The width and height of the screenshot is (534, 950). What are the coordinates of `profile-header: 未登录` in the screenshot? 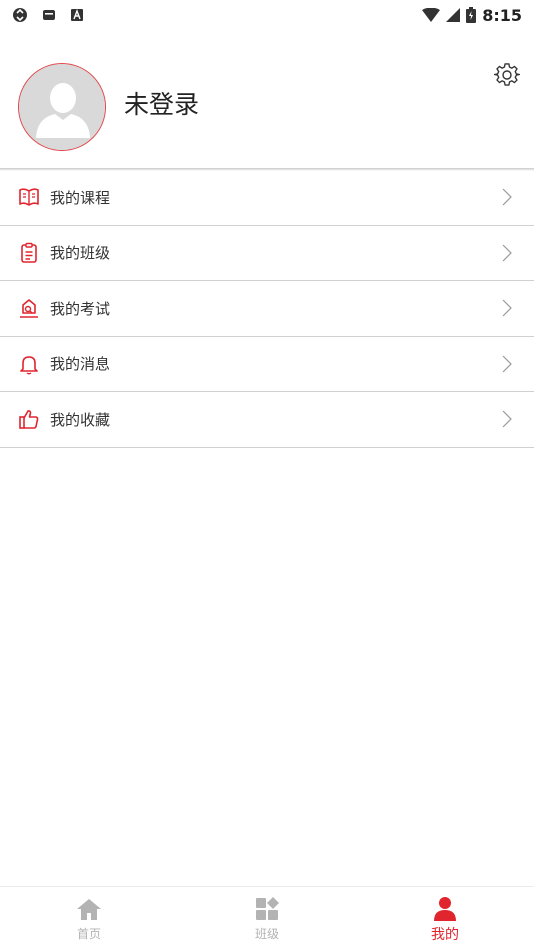 It's located at (267, 100).